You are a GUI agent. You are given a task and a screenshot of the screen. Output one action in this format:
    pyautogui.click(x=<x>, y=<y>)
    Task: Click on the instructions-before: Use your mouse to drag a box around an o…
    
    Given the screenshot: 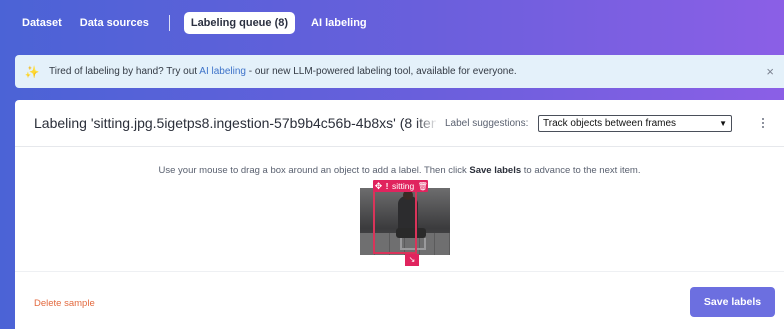 What is the action you would take?
    pyautogui.click(x=314, y=170)
    